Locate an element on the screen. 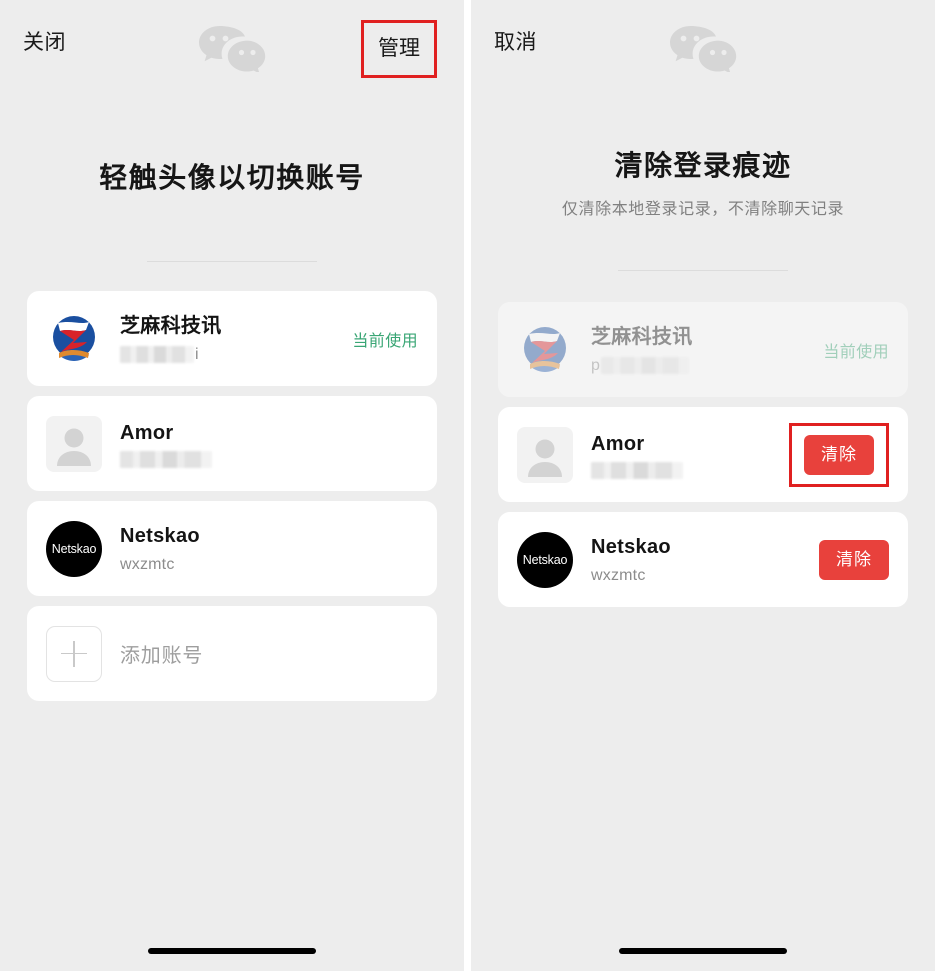 This screenshot has height=971, width=935. page-subtitle: 仅清除本地登录记录，不清除聊天记录 is located at coordinates (703, 209).